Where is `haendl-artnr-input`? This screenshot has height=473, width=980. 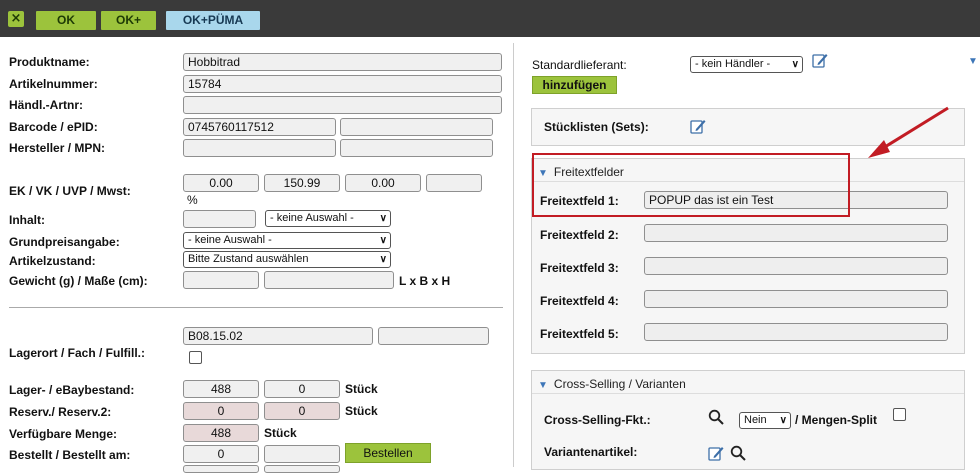
haendl-artnr-input is located at coordinates (342, 105).